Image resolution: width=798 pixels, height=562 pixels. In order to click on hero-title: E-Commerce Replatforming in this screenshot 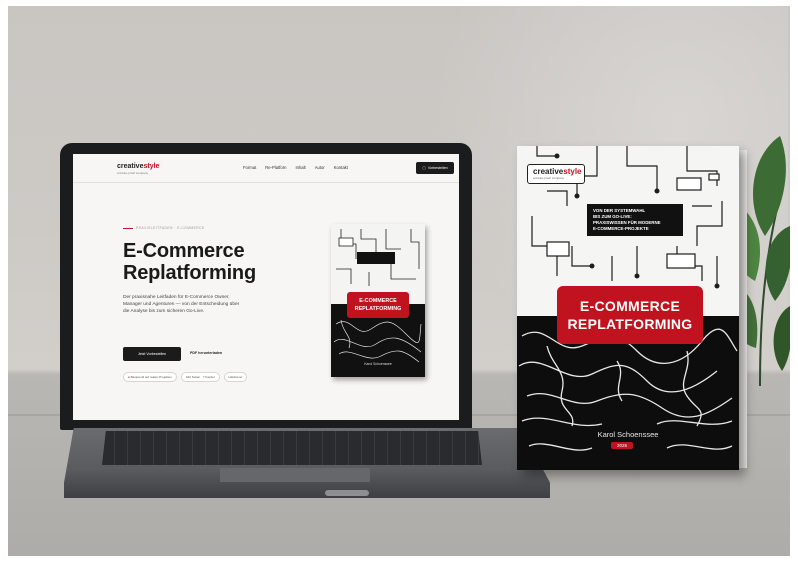, I will do `click(189, 262)`.